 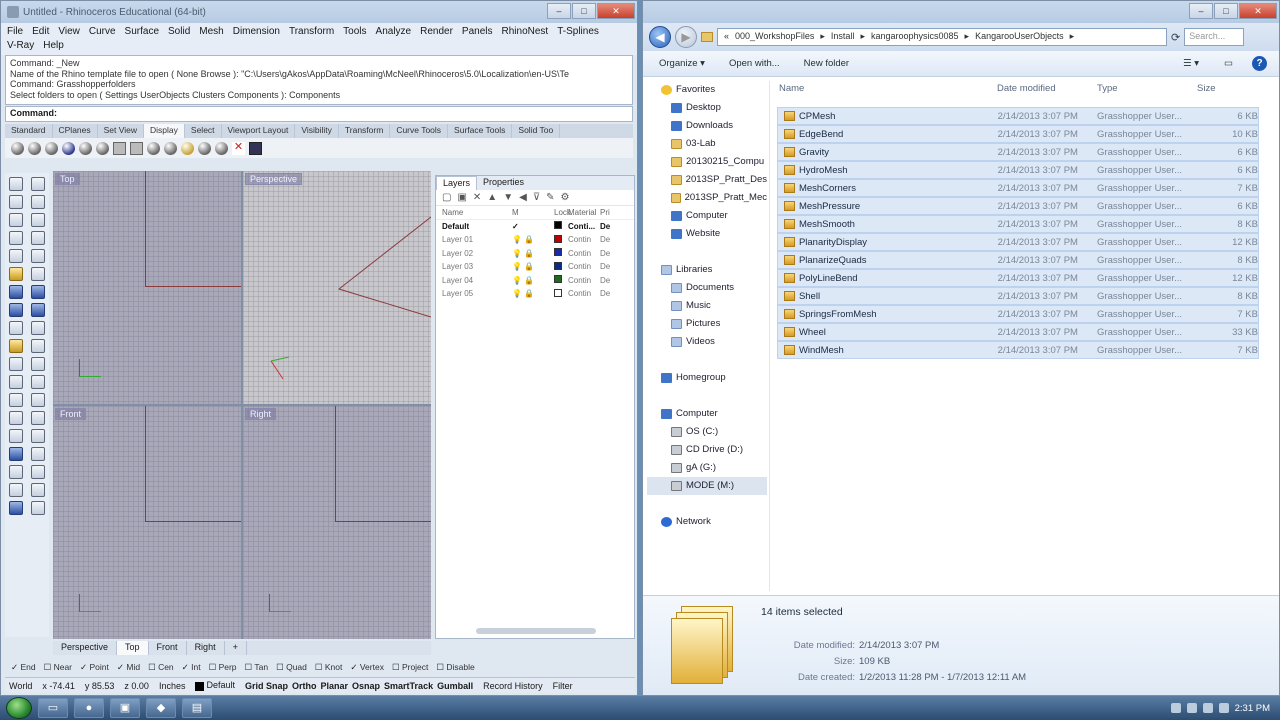 I want to click on curve-icon, so click(x=16, y=238).